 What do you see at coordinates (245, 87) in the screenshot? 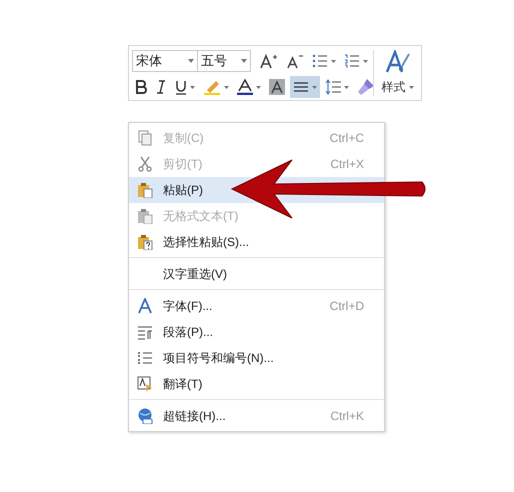
I see `font-color-icon` at bounding box center [245, 87].